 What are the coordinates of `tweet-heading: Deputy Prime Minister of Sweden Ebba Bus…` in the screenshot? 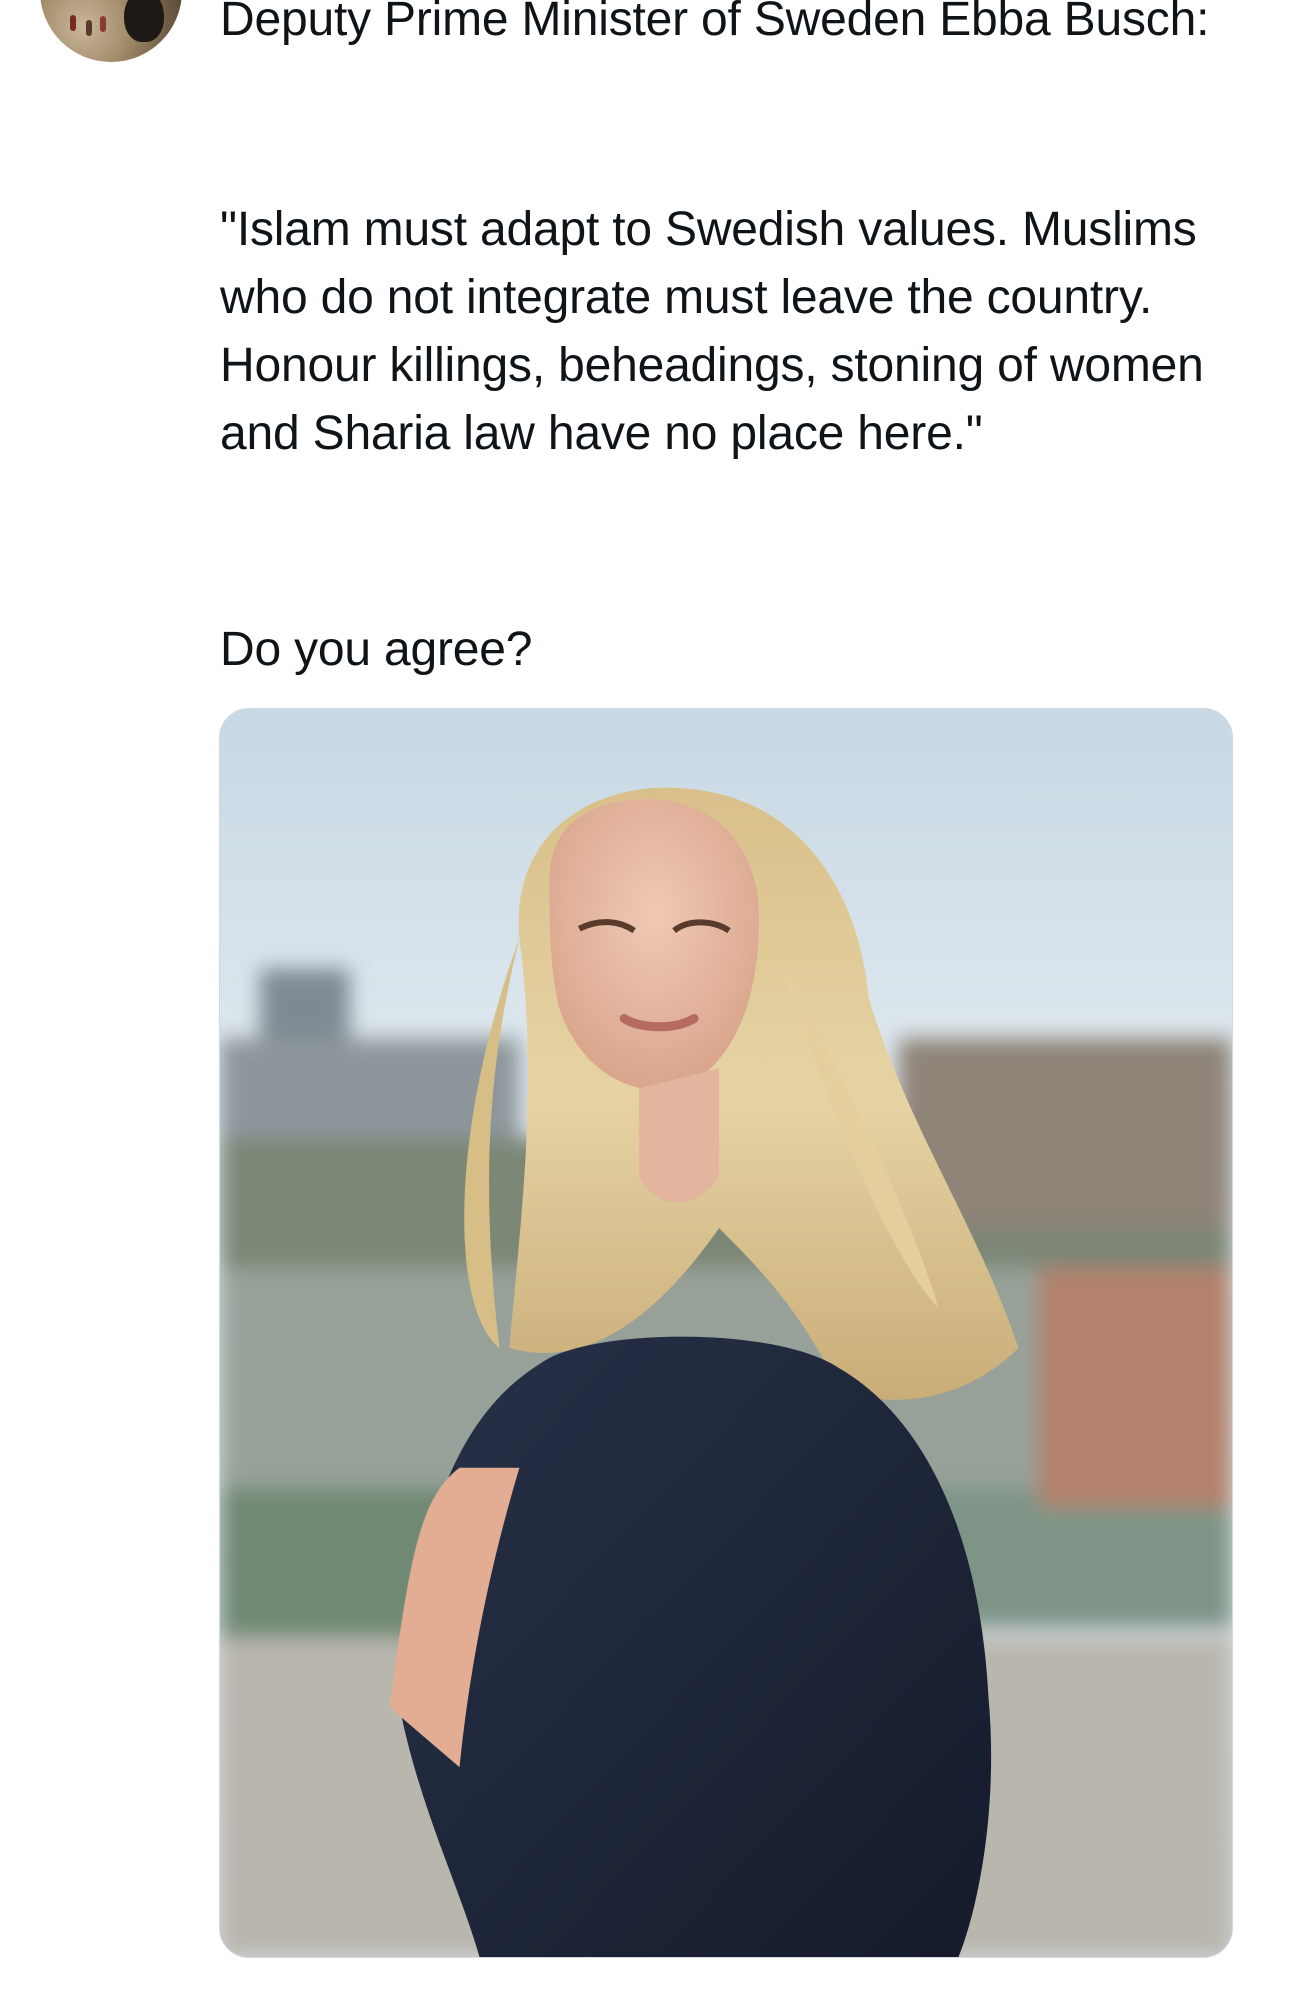 It's located at (715, 23).